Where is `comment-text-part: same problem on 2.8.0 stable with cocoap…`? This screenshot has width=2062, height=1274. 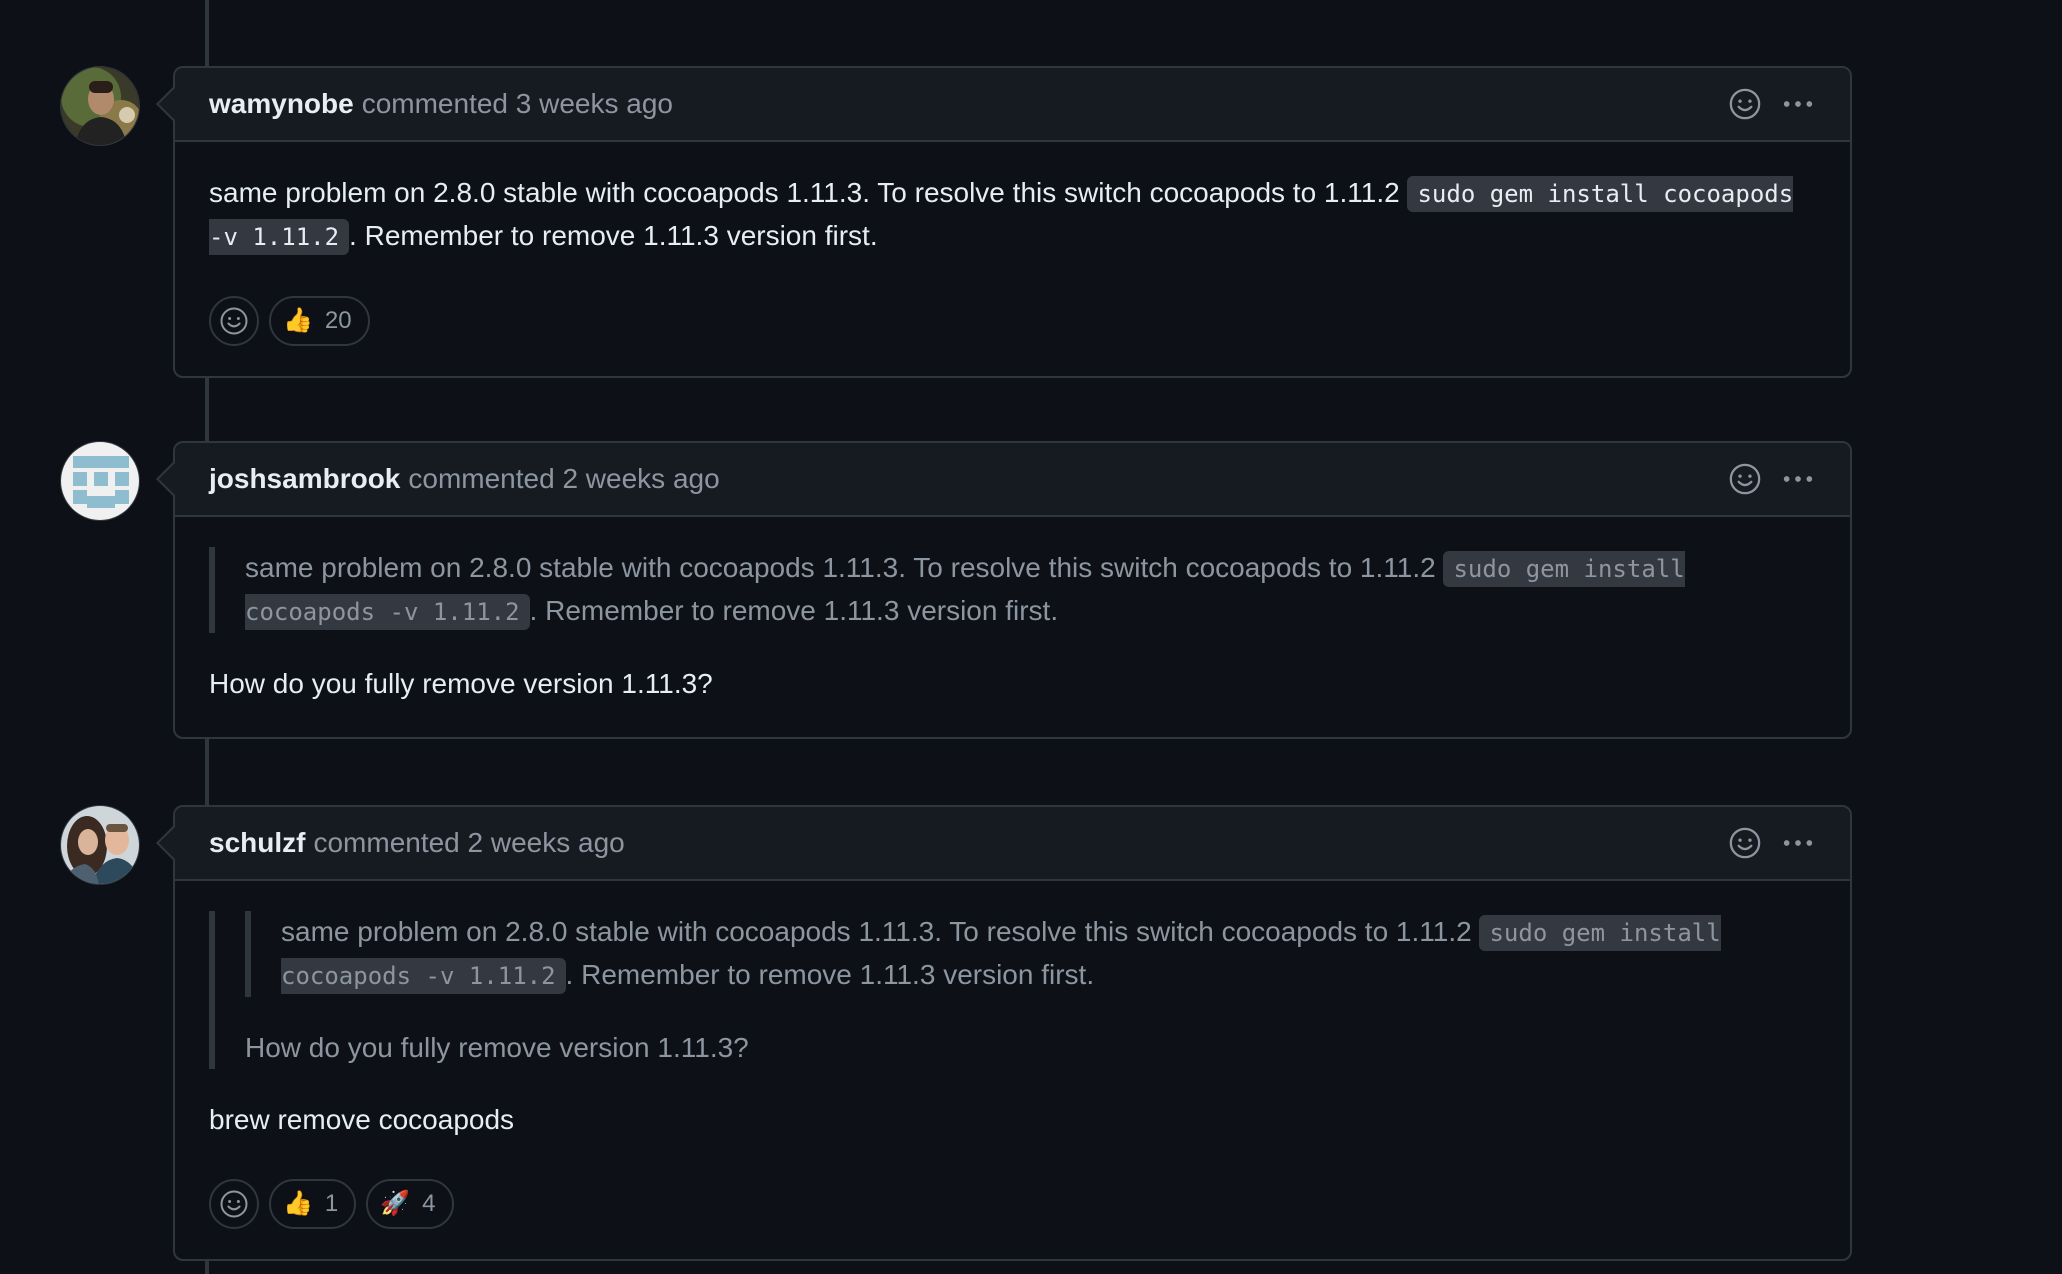 comment-text-part: same problem on 2.8.0 stable with cocoap… is located at coordinates (808, 192).